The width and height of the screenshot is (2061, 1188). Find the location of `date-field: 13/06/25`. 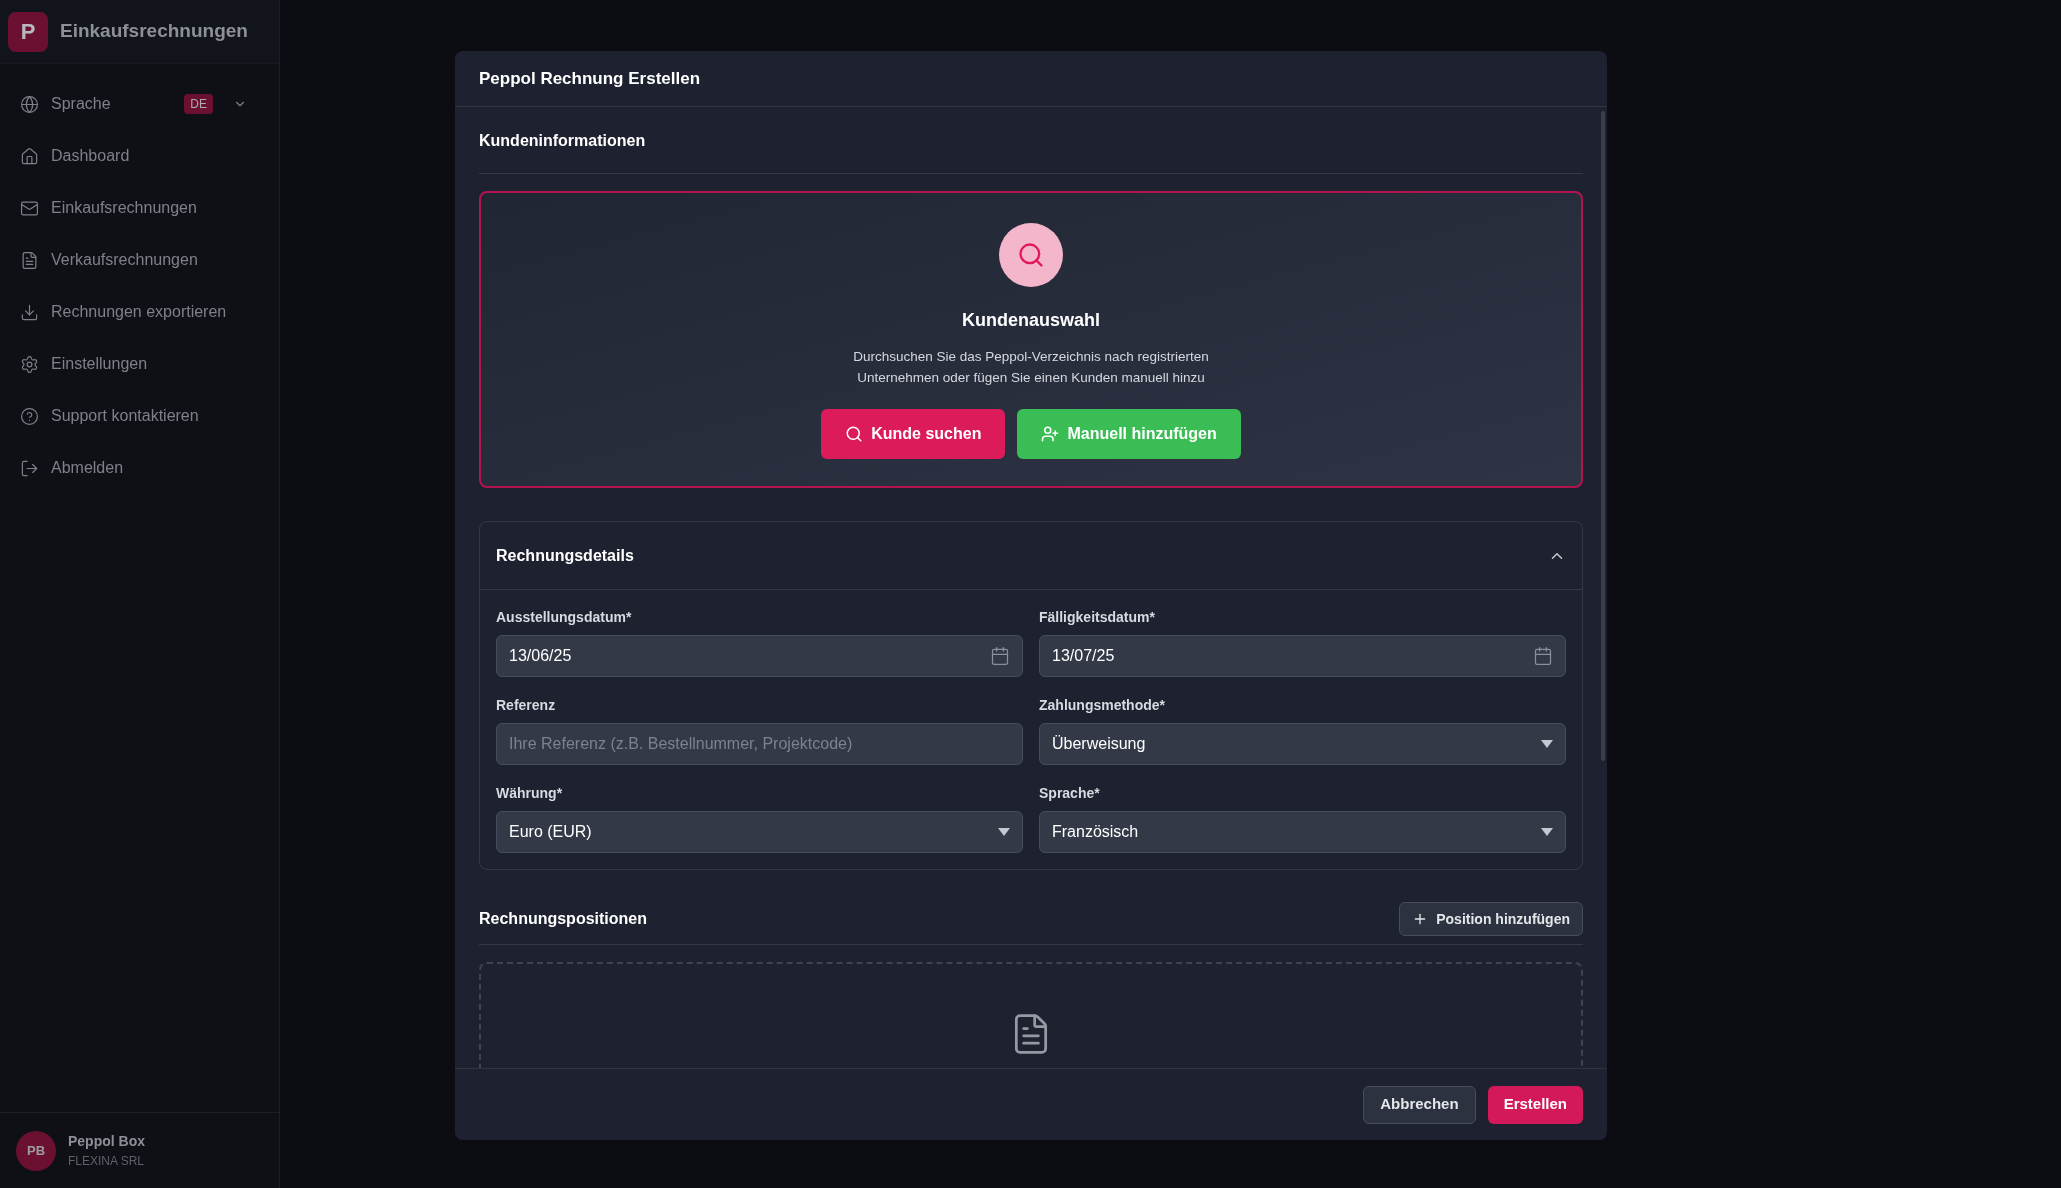

date-field: 13/06/25 is located at coordinates (759, 656).